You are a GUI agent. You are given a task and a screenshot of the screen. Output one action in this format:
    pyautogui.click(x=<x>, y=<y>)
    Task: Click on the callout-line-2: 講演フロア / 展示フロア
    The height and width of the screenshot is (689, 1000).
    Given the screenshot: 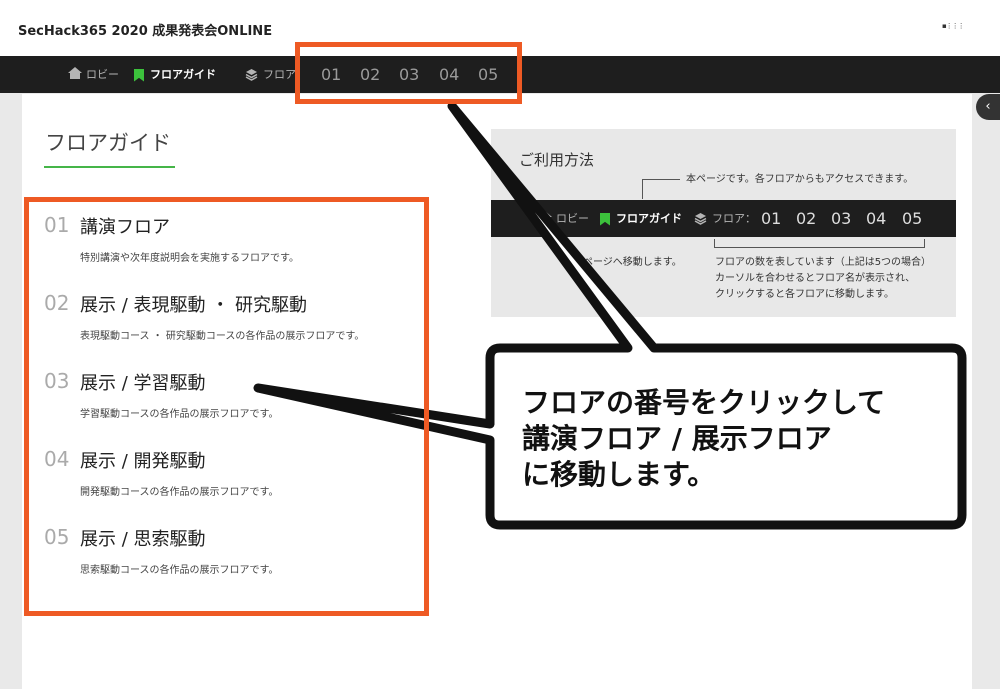 What is the action you would take?
    pyautogui.click(x=677, y=438)
    